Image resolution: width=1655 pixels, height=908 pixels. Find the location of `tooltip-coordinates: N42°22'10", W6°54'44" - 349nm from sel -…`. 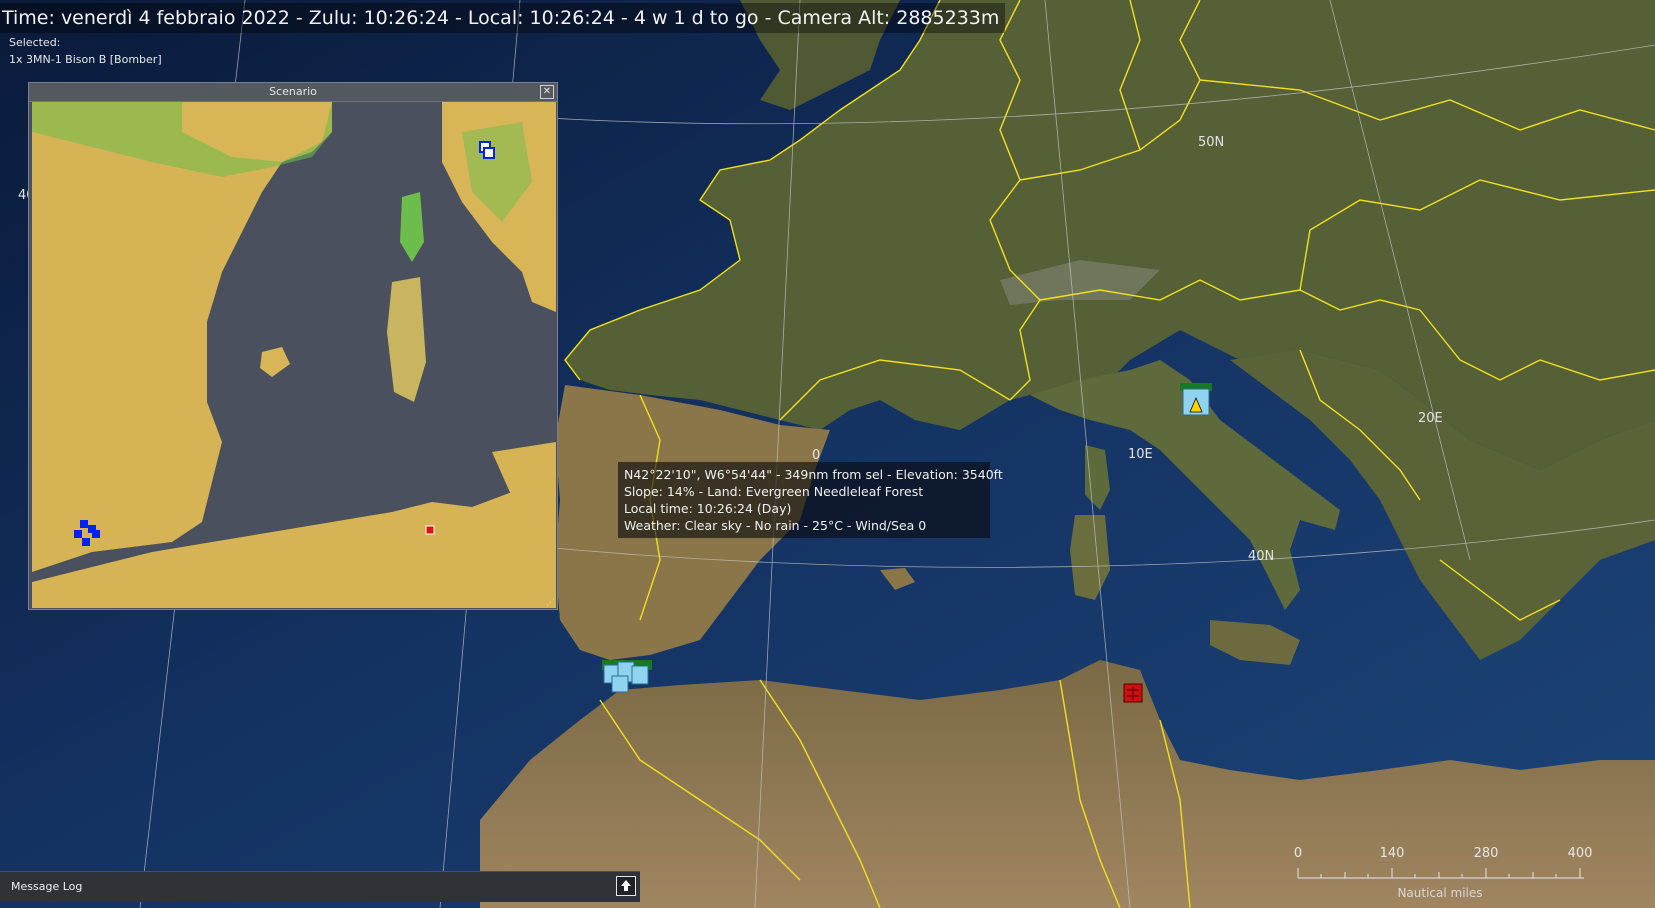

tooltip-coordinates: N42°22'10", W6°54'44" - 349nm from sel -… is located at coordinates (813, 474).